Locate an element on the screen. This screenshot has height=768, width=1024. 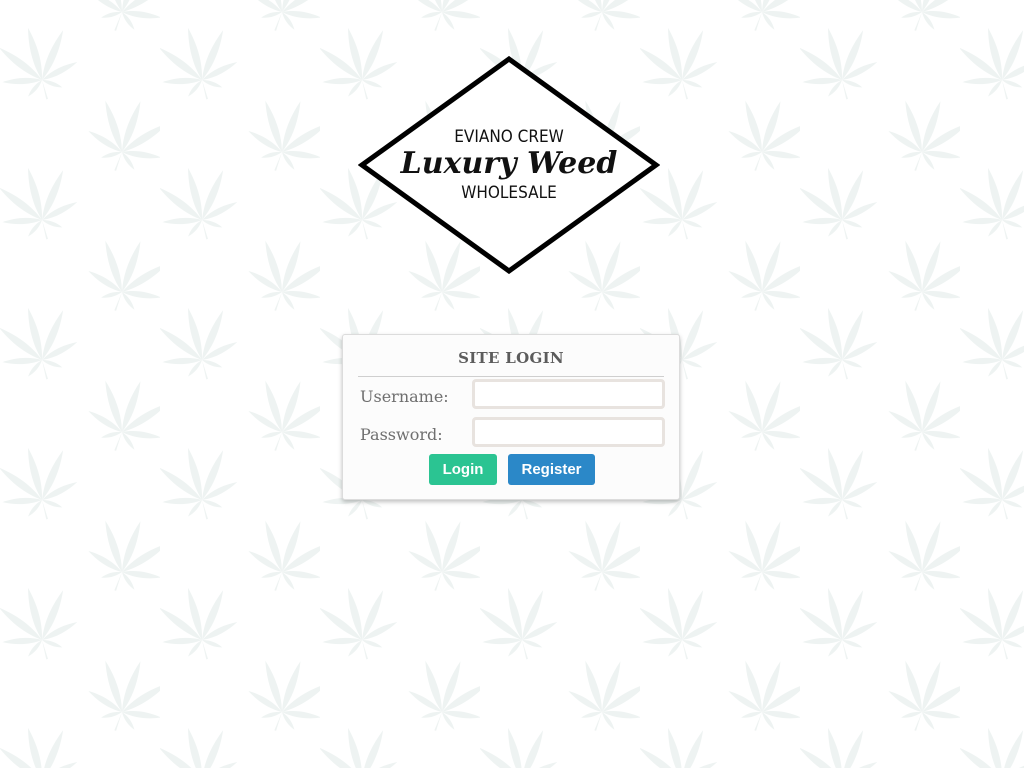
login-button: Login is located at coordinates (463, 469).